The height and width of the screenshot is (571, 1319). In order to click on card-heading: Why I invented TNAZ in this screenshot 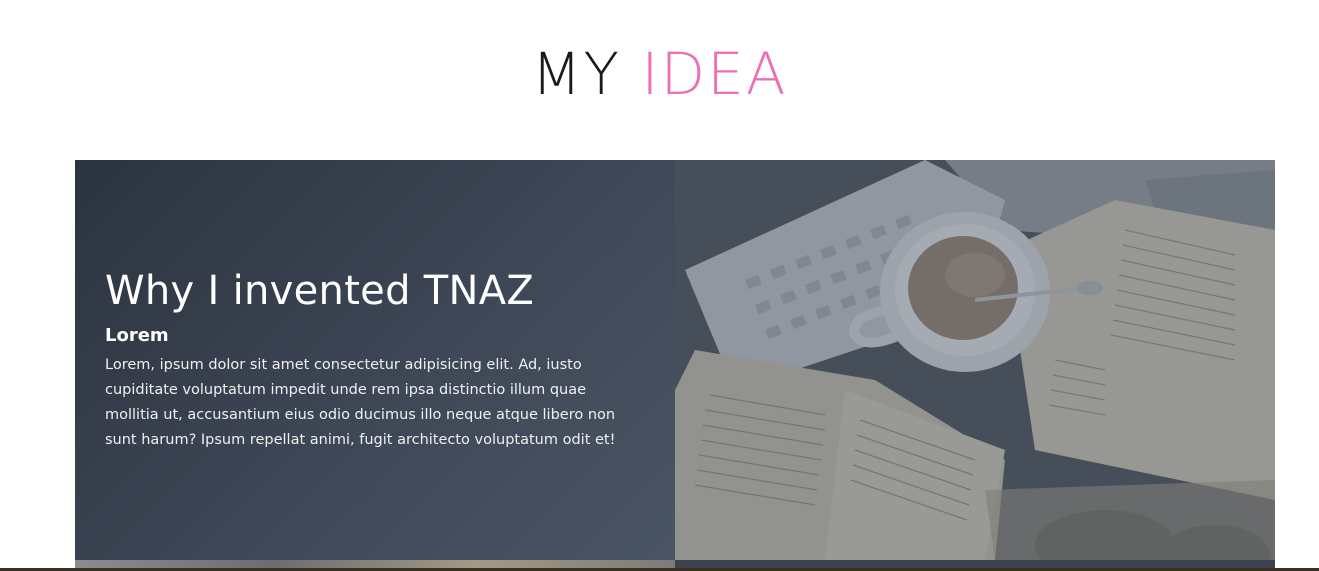, I will do `click(320, 291)`.